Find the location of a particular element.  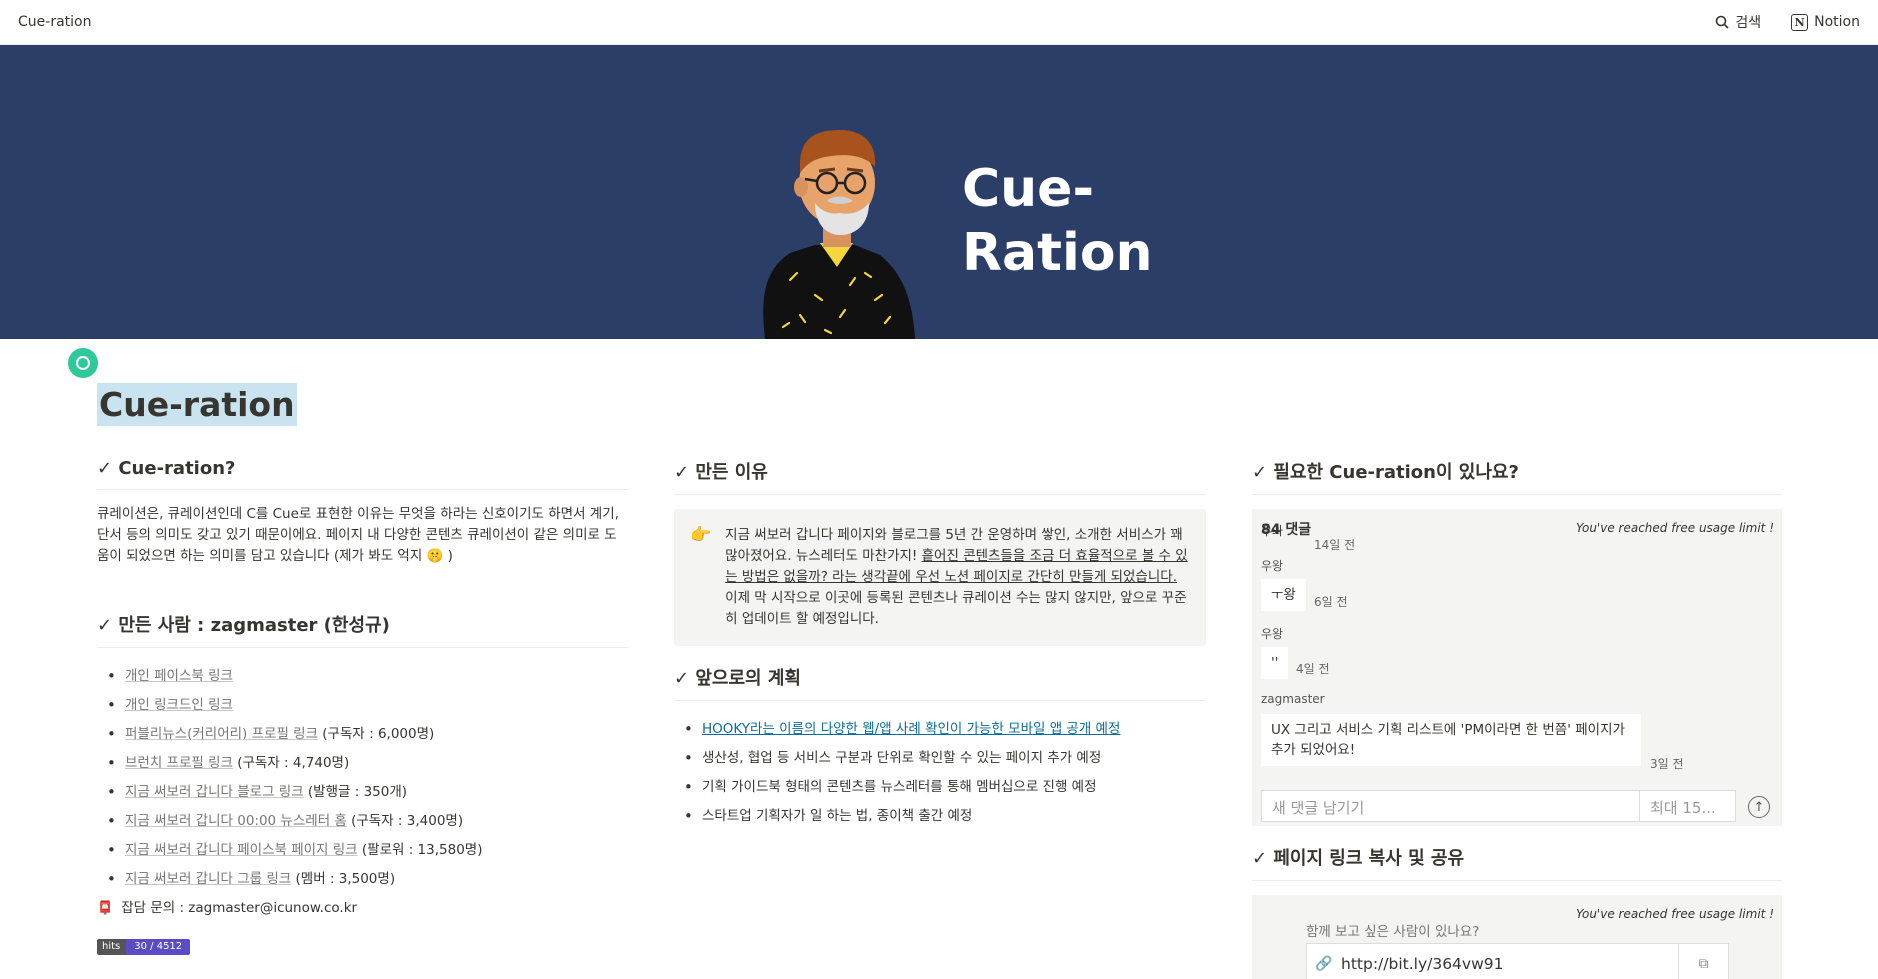

comment-time: 6일 전 is located at coordinates (1331, 602).